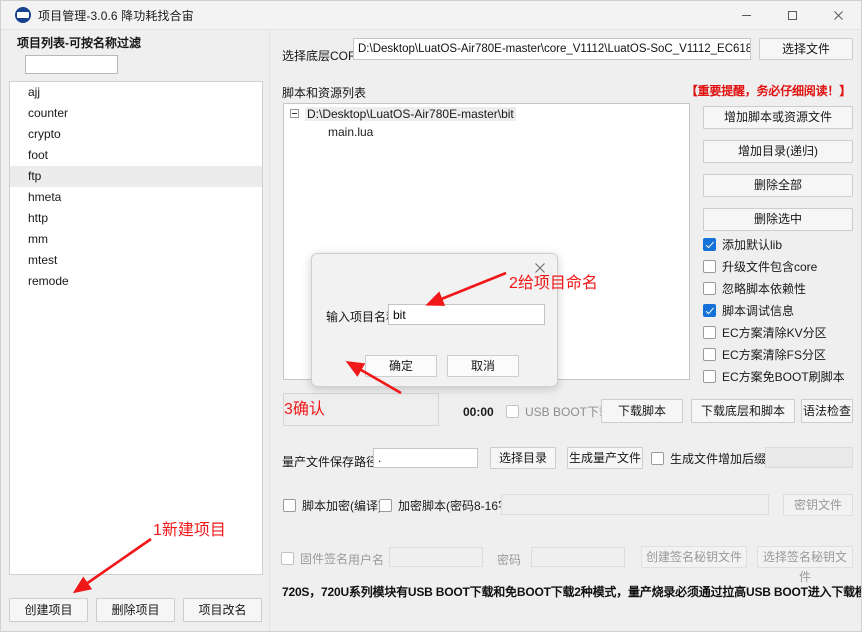 The width and height of the screenshot is (862, 632). I want to click on checkbox-ignore-script-dependency: 忽略脚本依赖性, so click(780, 288).